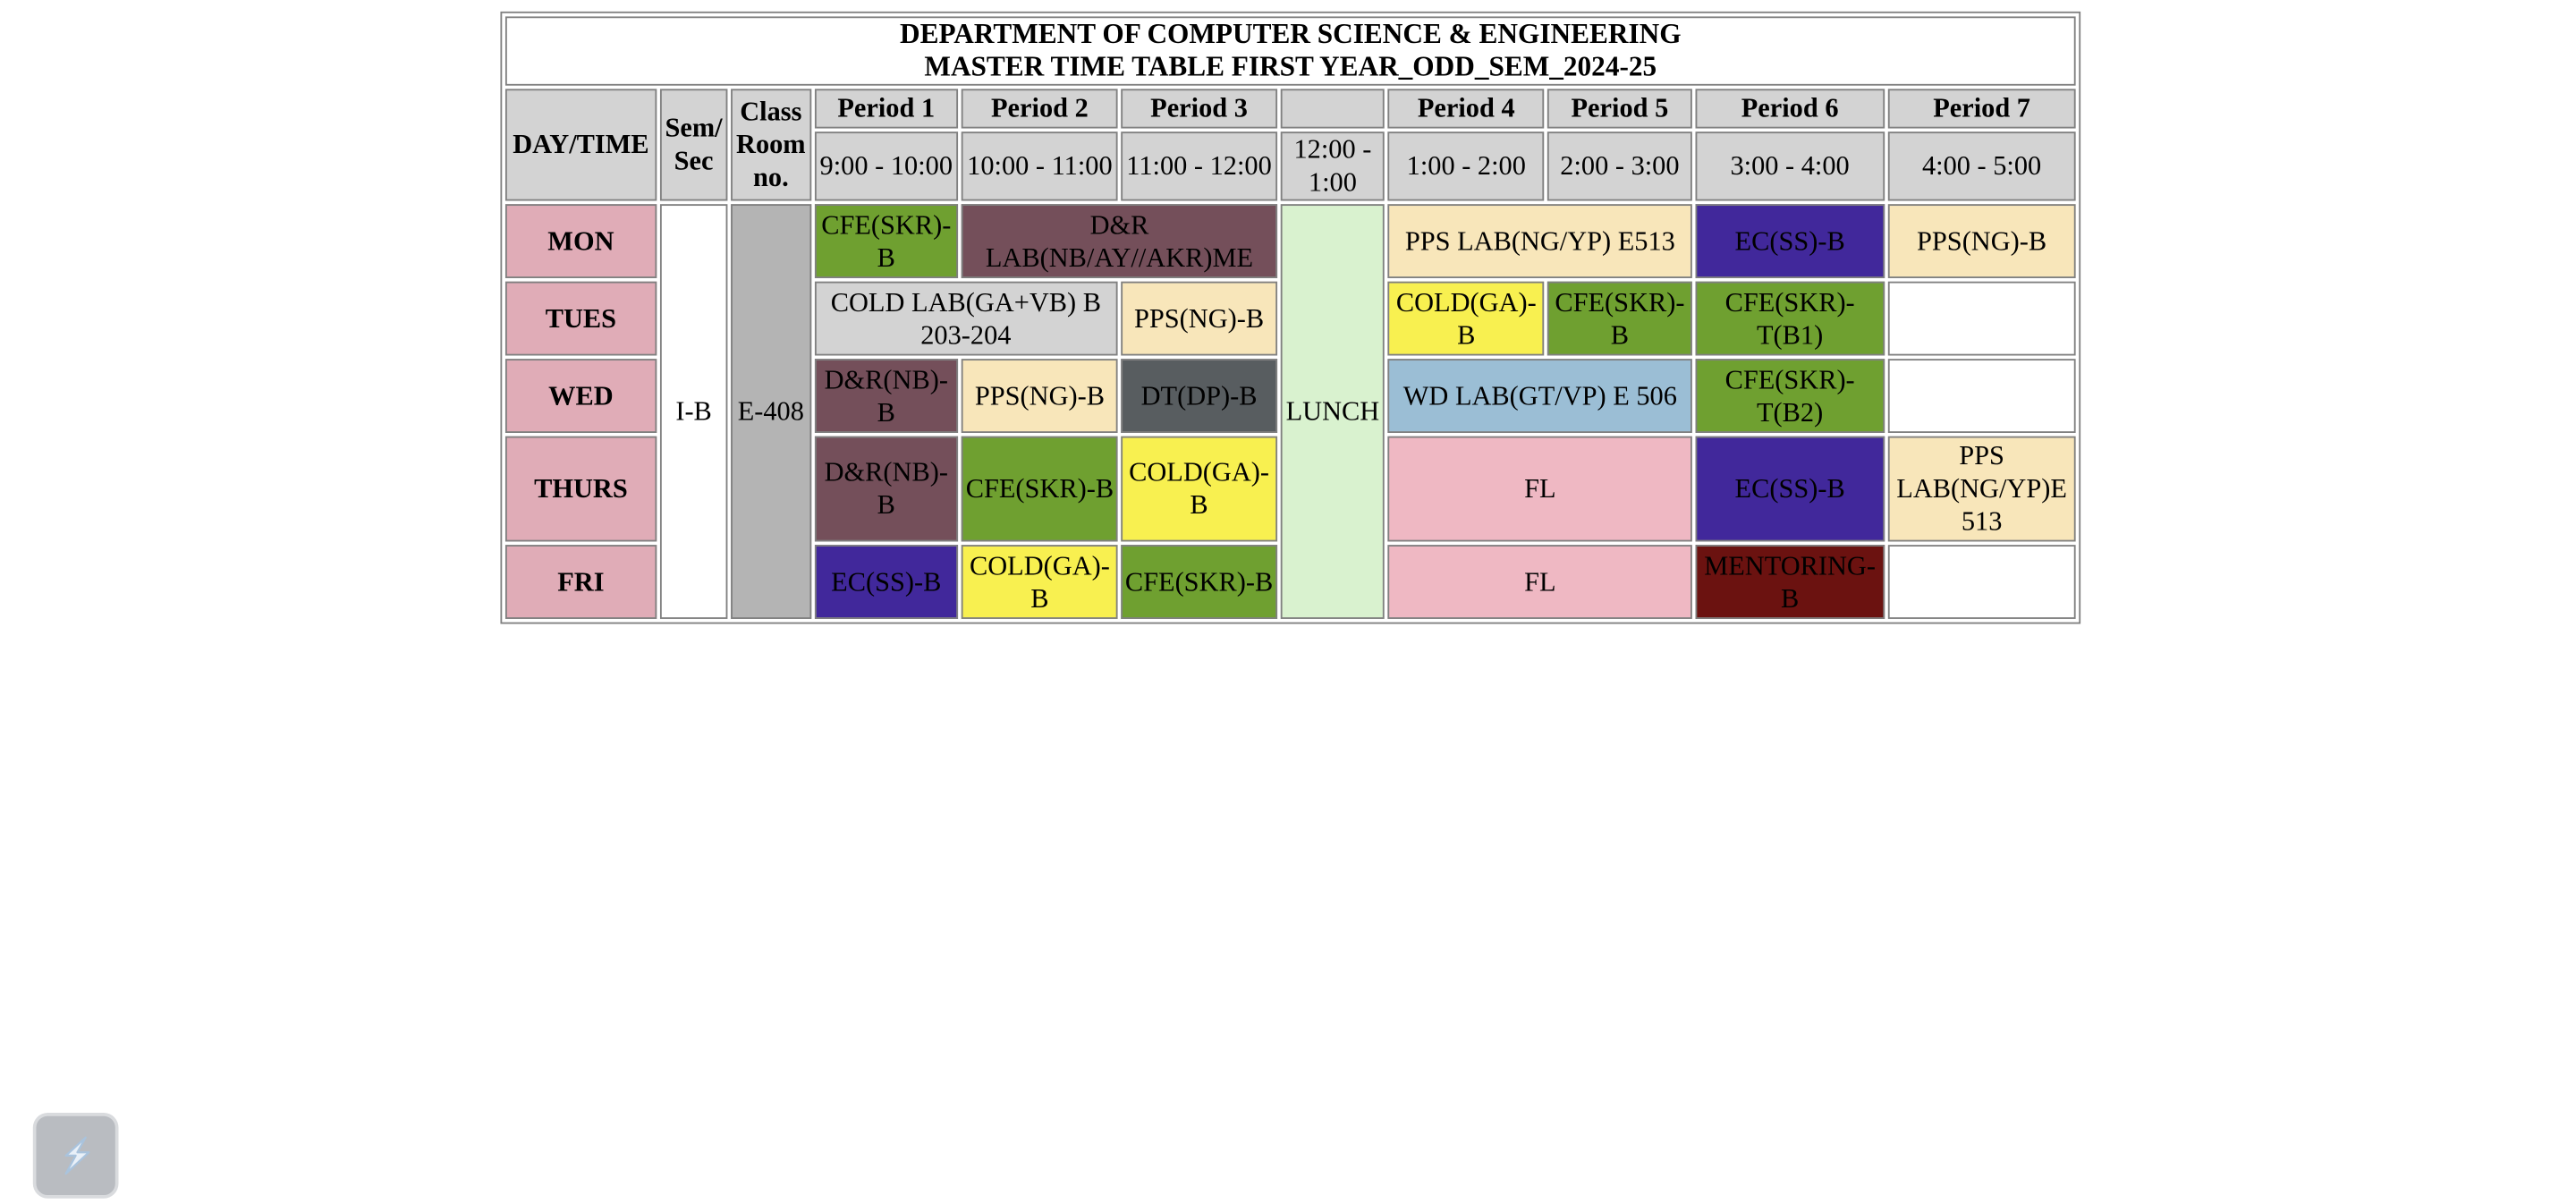 Image resolution: width=2576 pixels, height=1204 pixels. What do you see at coordinates (580, 582) in the screenshot?
I see `day-label: FRI` at bounding box center [580, 582].